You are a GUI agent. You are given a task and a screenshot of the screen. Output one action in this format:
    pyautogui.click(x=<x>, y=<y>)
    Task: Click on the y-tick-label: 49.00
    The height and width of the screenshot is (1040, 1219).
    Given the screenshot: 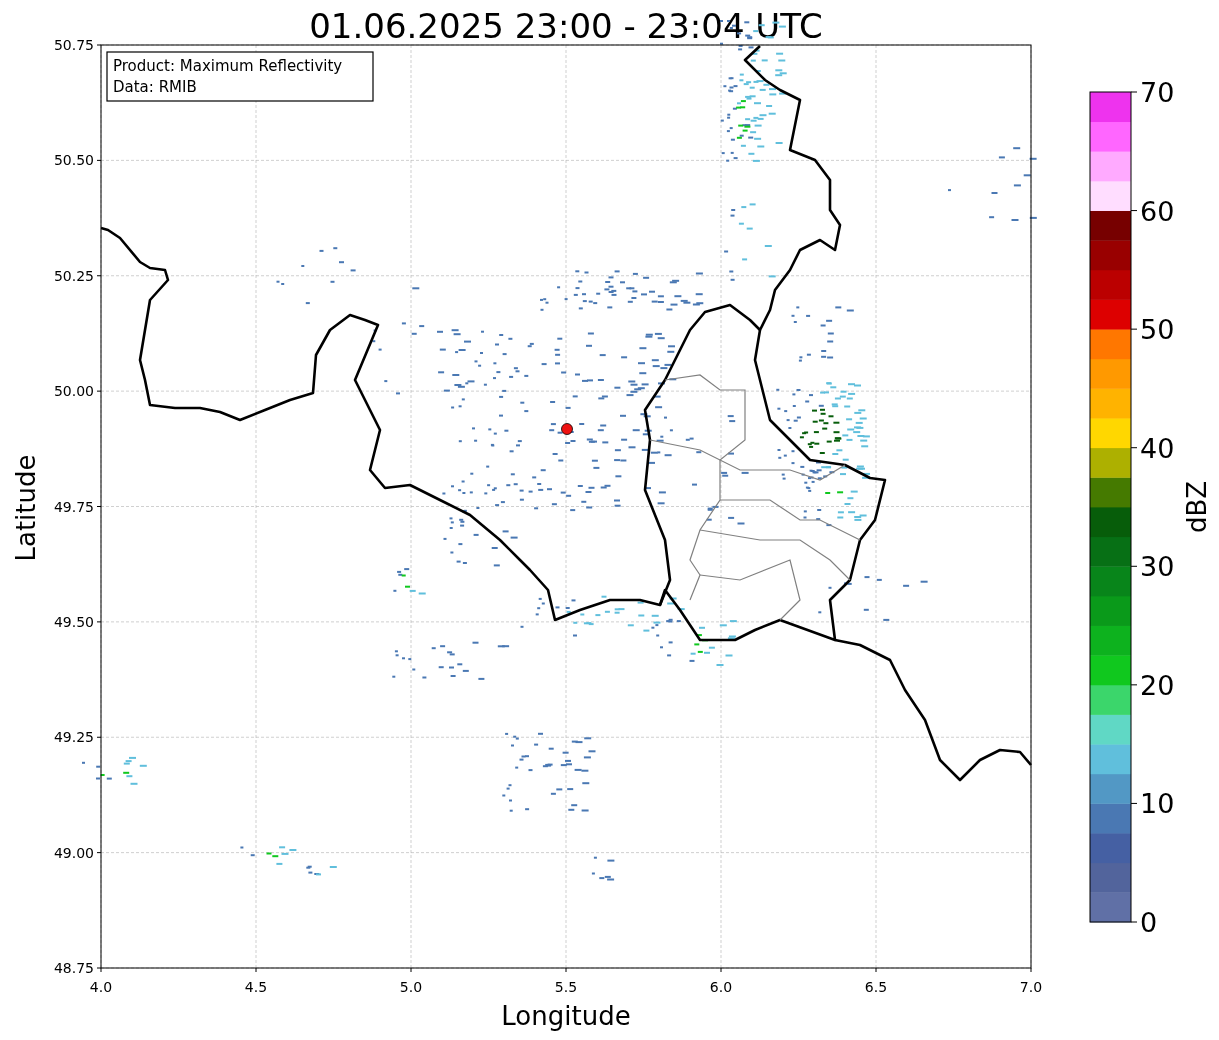 What is the action you would take?
    pyautogui.click(x=73, y=852)
    